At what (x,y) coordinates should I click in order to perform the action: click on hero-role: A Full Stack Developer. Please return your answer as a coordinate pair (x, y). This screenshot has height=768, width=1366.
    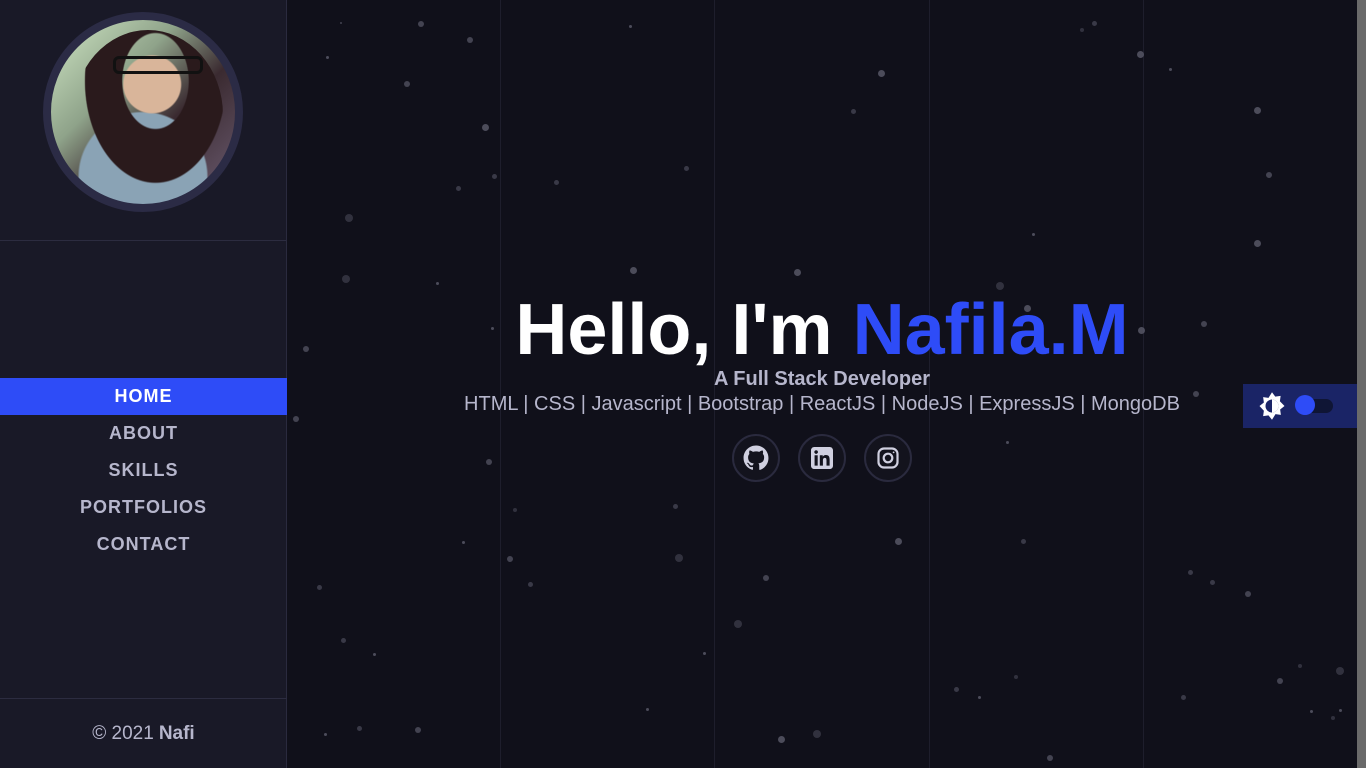
    Looking at the image, I should click on (822, 379).